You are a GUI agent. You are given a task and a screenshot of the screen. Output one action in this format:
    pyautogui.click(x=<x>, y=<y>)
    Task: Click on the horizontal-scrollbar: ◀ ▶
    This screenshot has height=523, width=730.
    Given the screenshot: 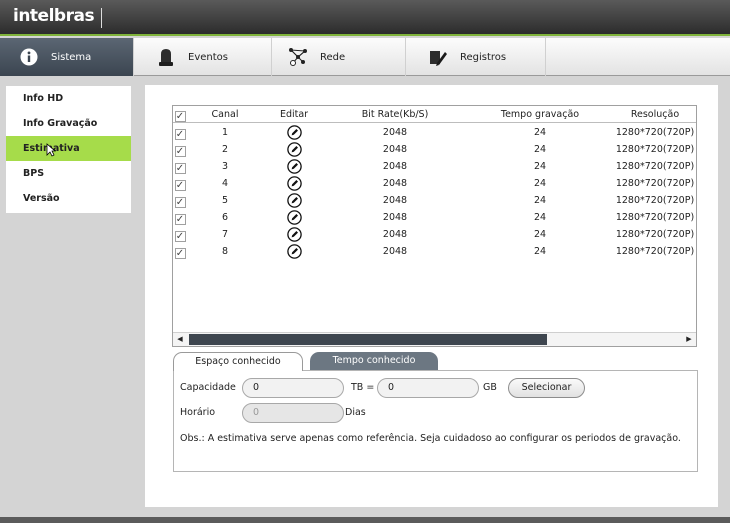 What is the action you would take?
    pyautogui.click(x=434, y=339)
    